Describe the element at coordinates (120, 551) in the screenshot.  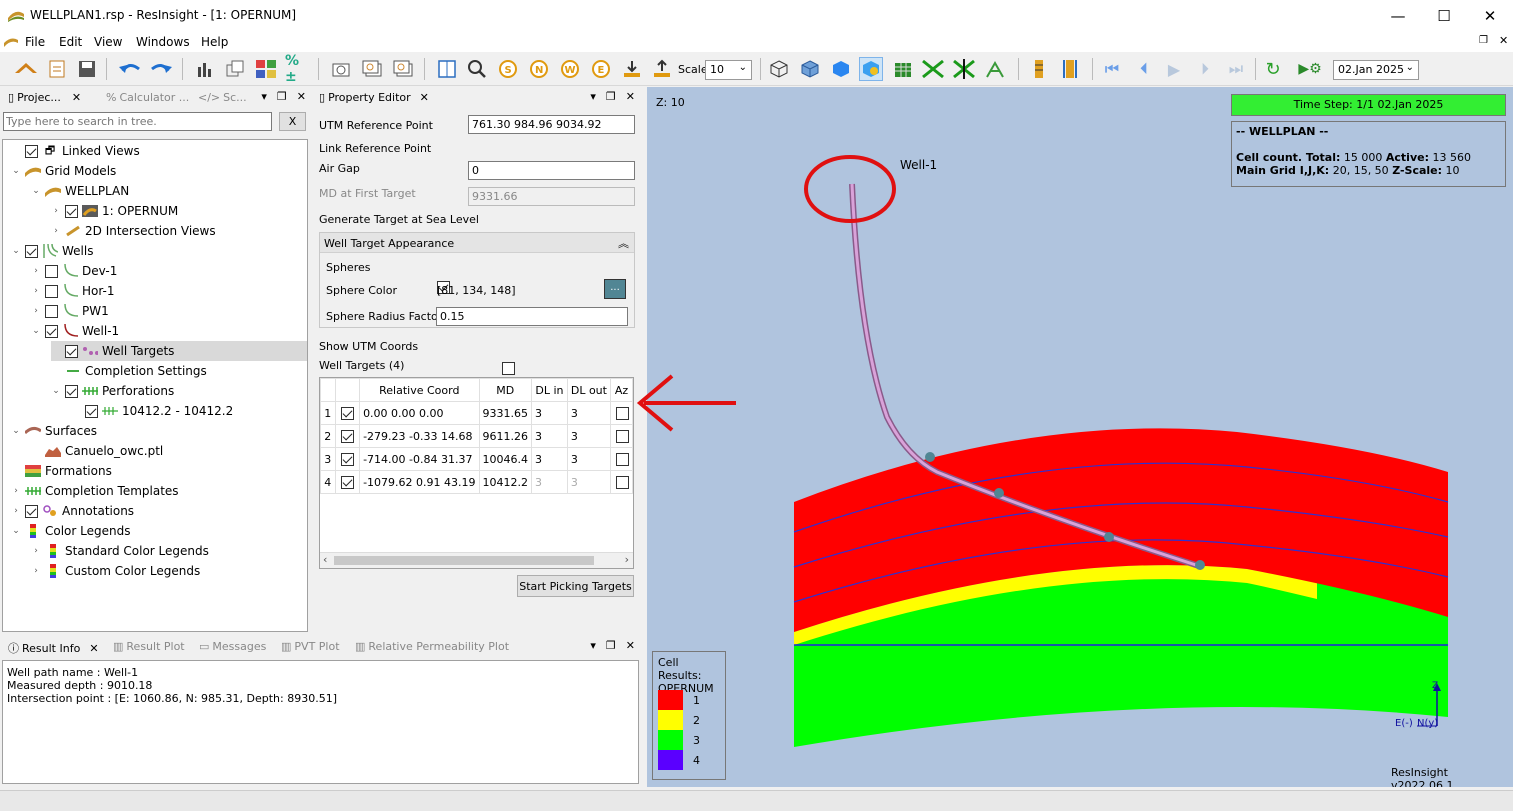
I see `tree-item-standard-color-legends: › Standard Color Legends` at that location.